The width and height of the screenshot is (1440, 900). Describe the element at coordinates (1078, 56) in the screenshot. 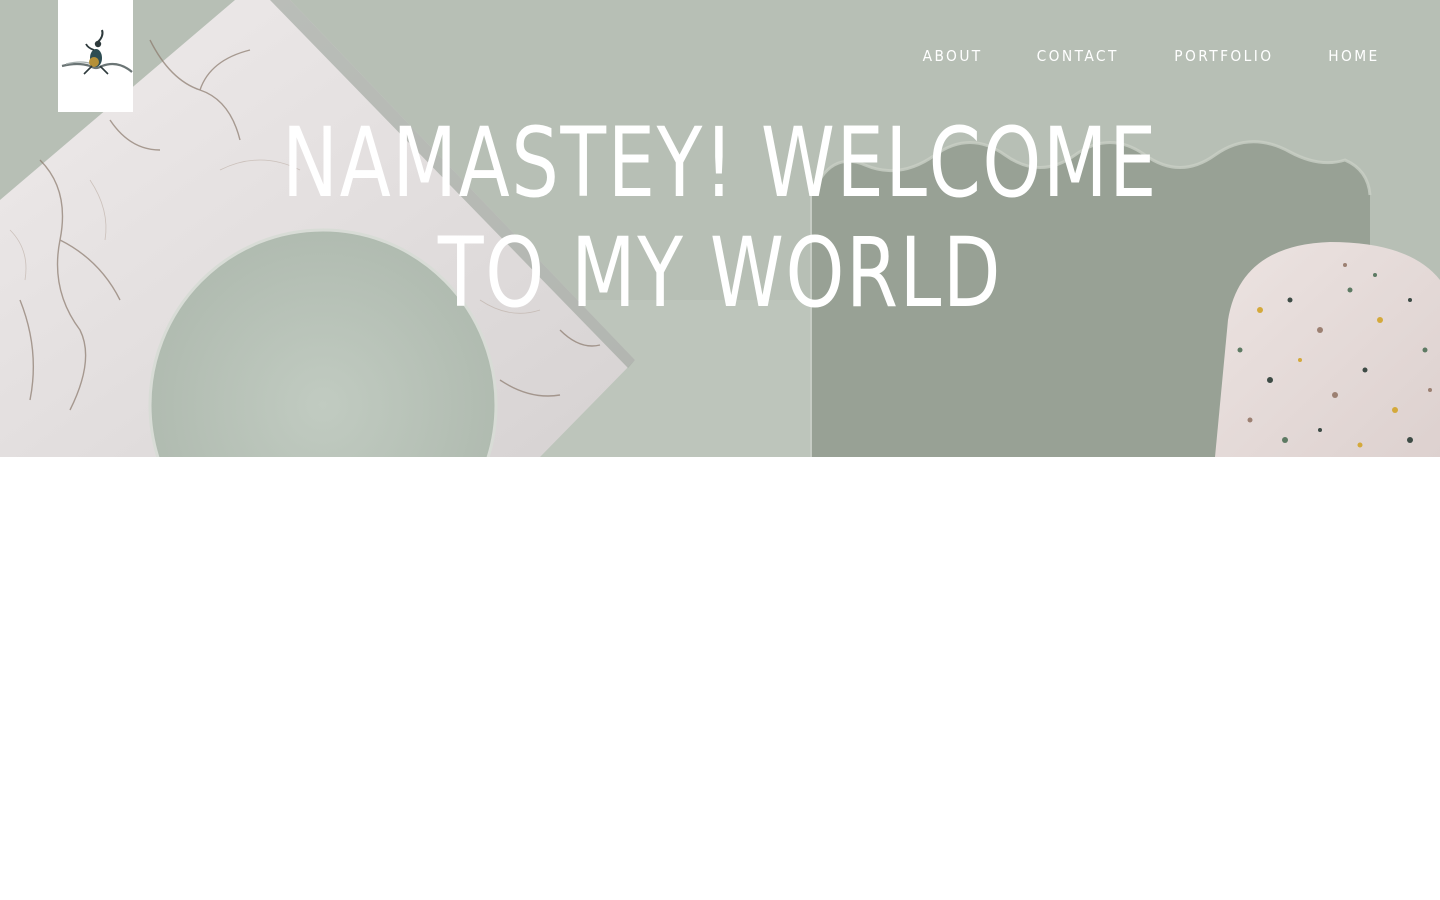

I see `nav-link-contact: CONTACT` at that location.